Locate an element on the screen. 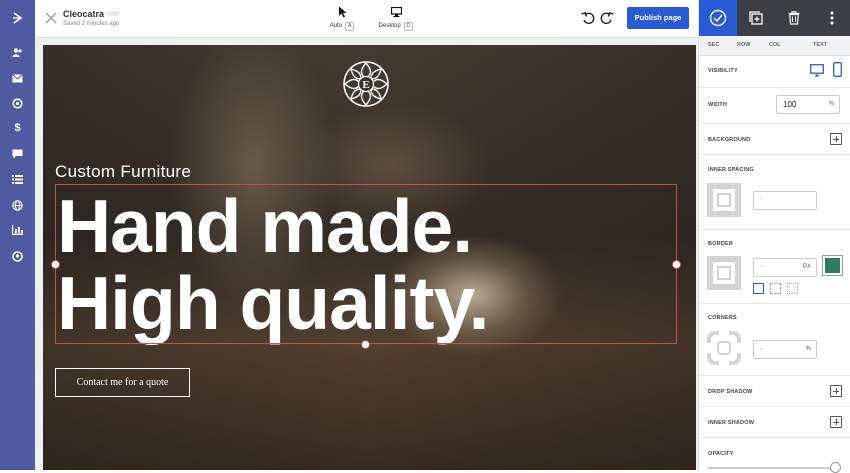 The image size is (850, 473). mode-auto-key: A is located at coordinates (350, 26).